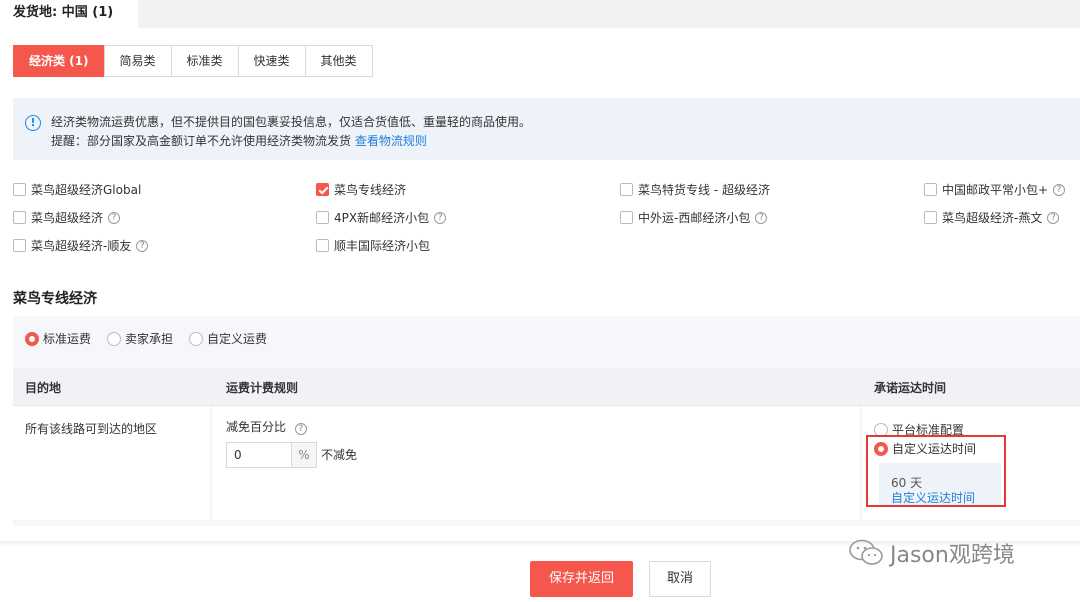  What do you see at coordinates (322, 189) in the screenshot?
I see `checkbox-checked` at bounding box center [322, 189].